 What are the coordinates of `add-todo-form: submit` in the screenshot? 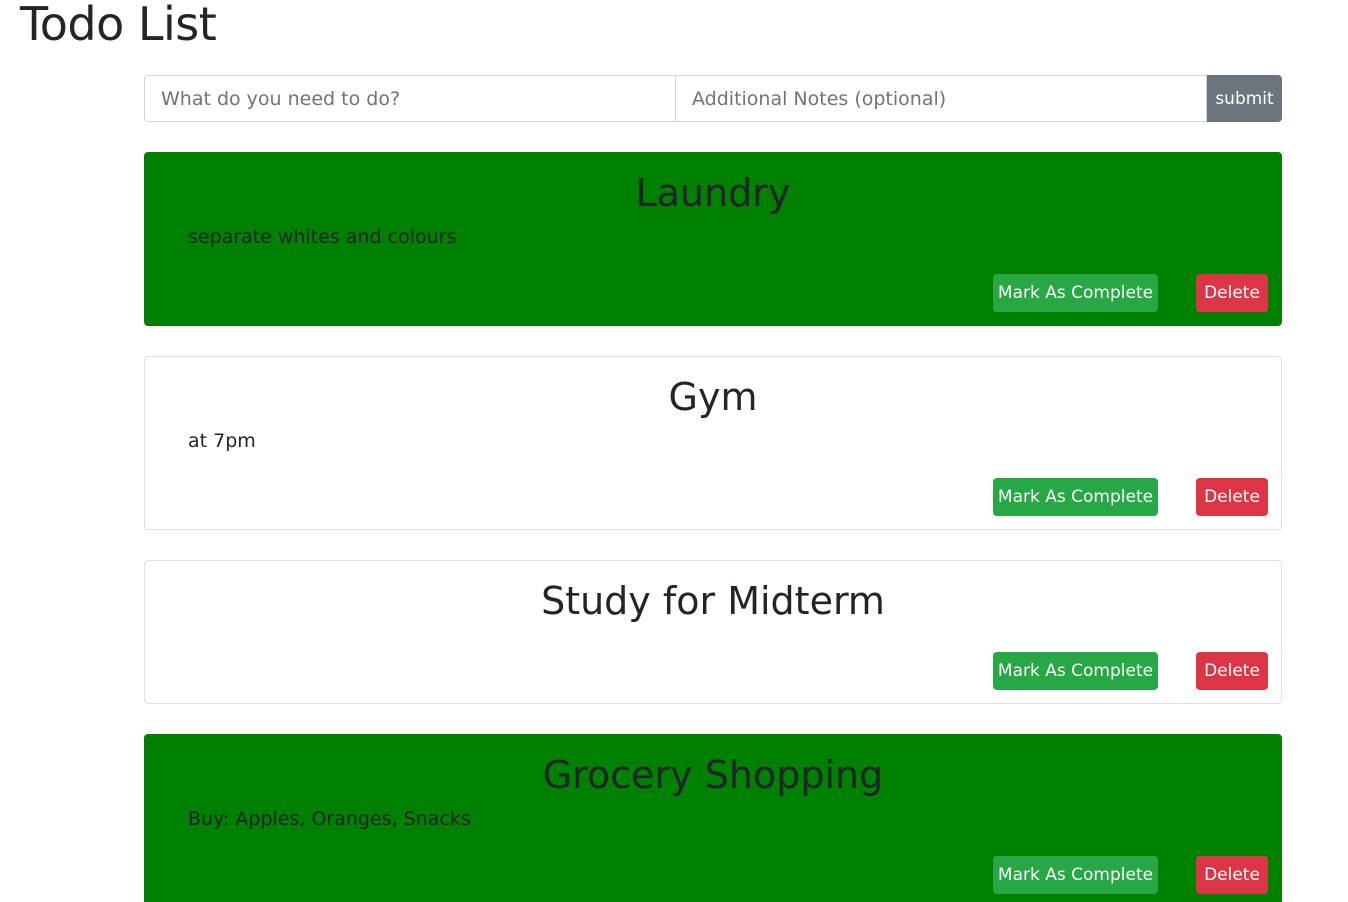 It's located at (713, 98).